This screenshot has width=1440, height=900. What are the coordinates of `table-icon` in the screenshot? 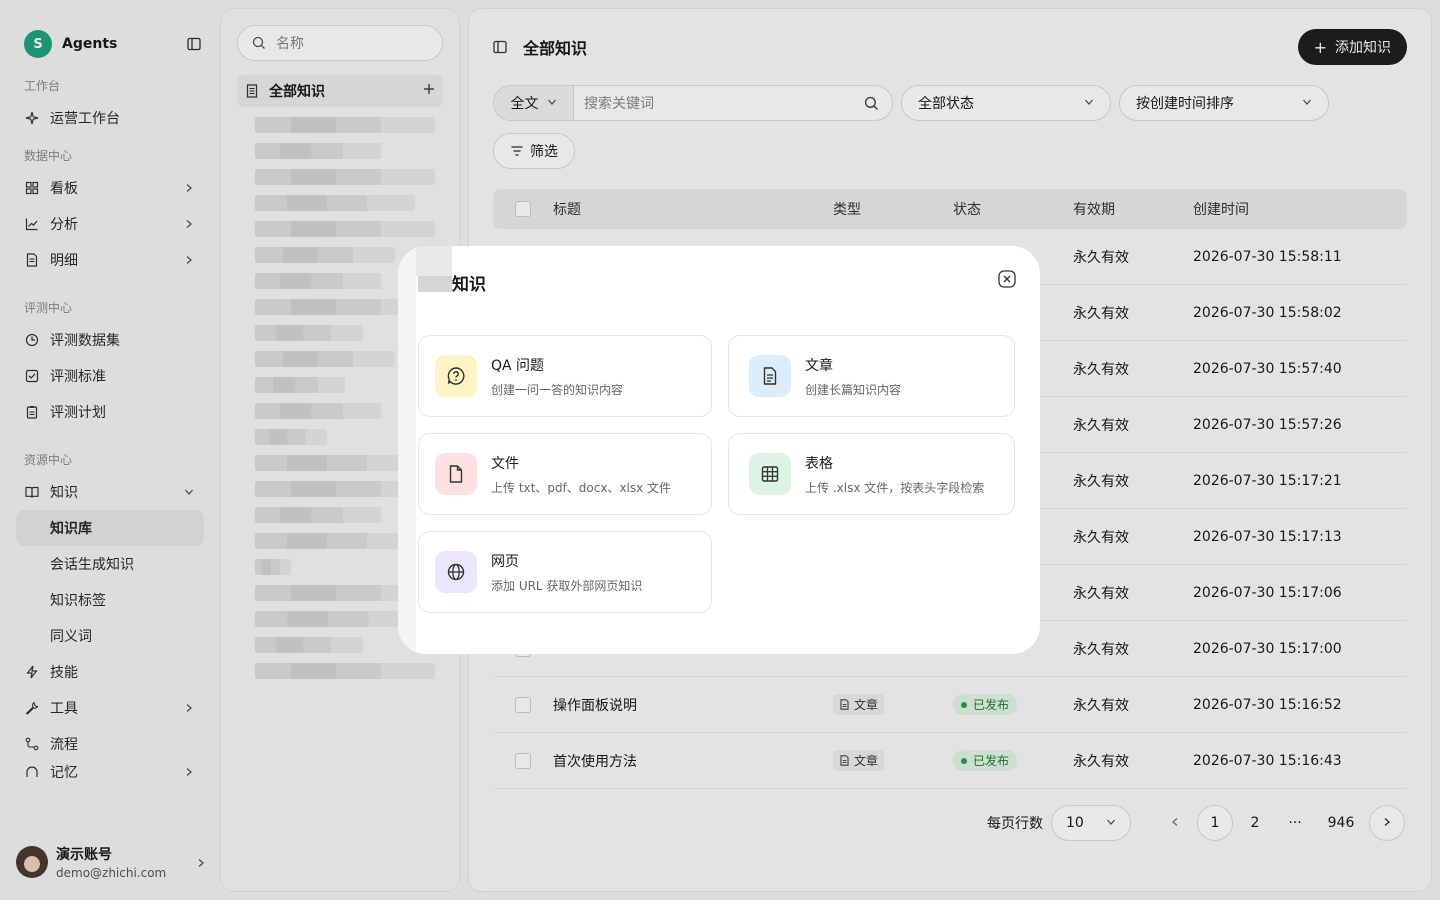 It's located at (770, 474).